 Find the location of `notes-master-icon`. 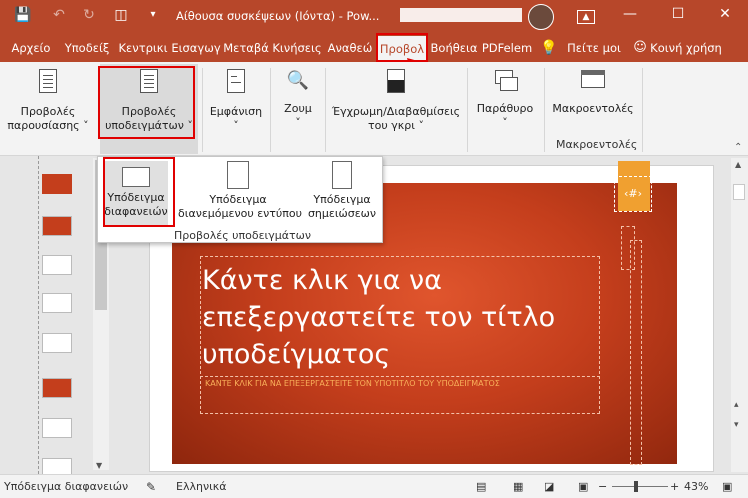

notes-master-icon is located at coordinates (342, 175).